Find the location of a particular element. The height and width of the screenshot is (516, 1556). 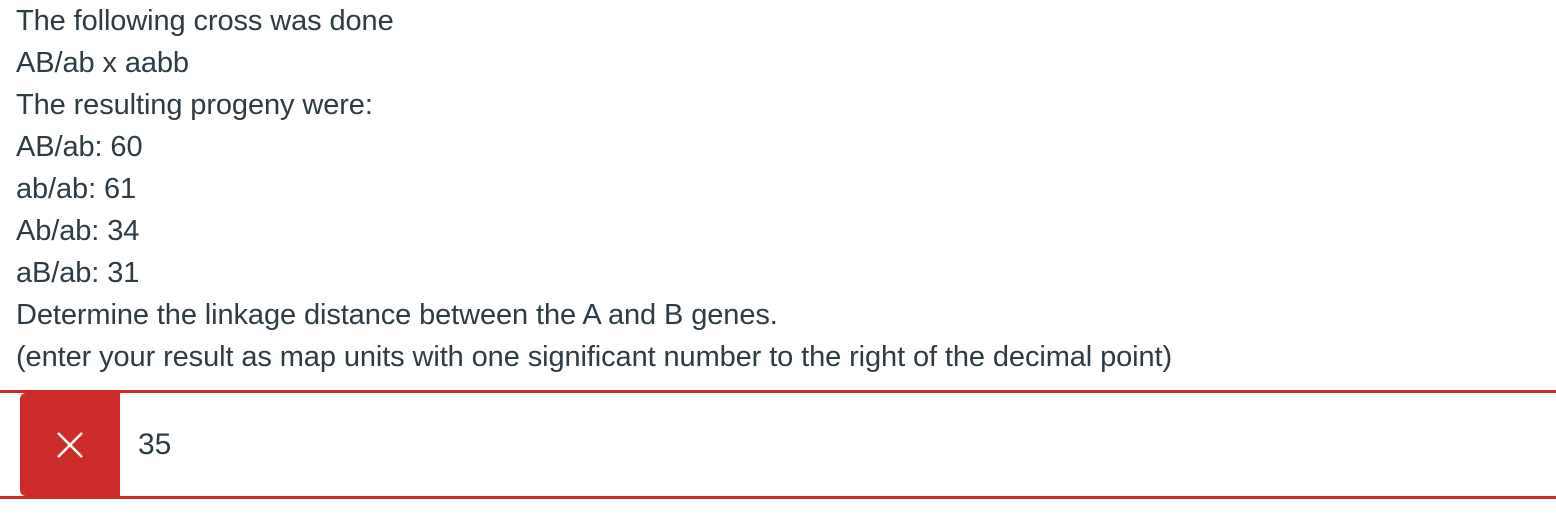

status-badge-incorrect is located at coordinates (70, 444).